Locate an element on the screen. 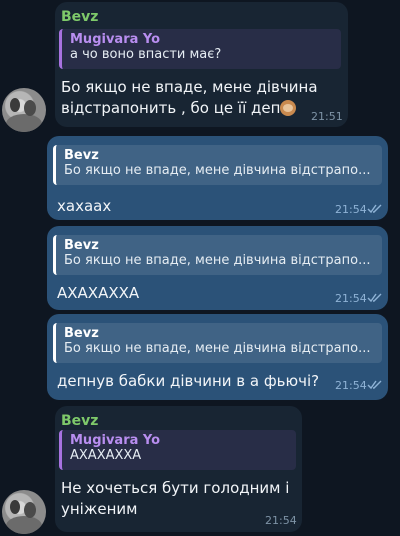  message-line: Не хочеться бути голодним і is located at coordinates (175, 488).